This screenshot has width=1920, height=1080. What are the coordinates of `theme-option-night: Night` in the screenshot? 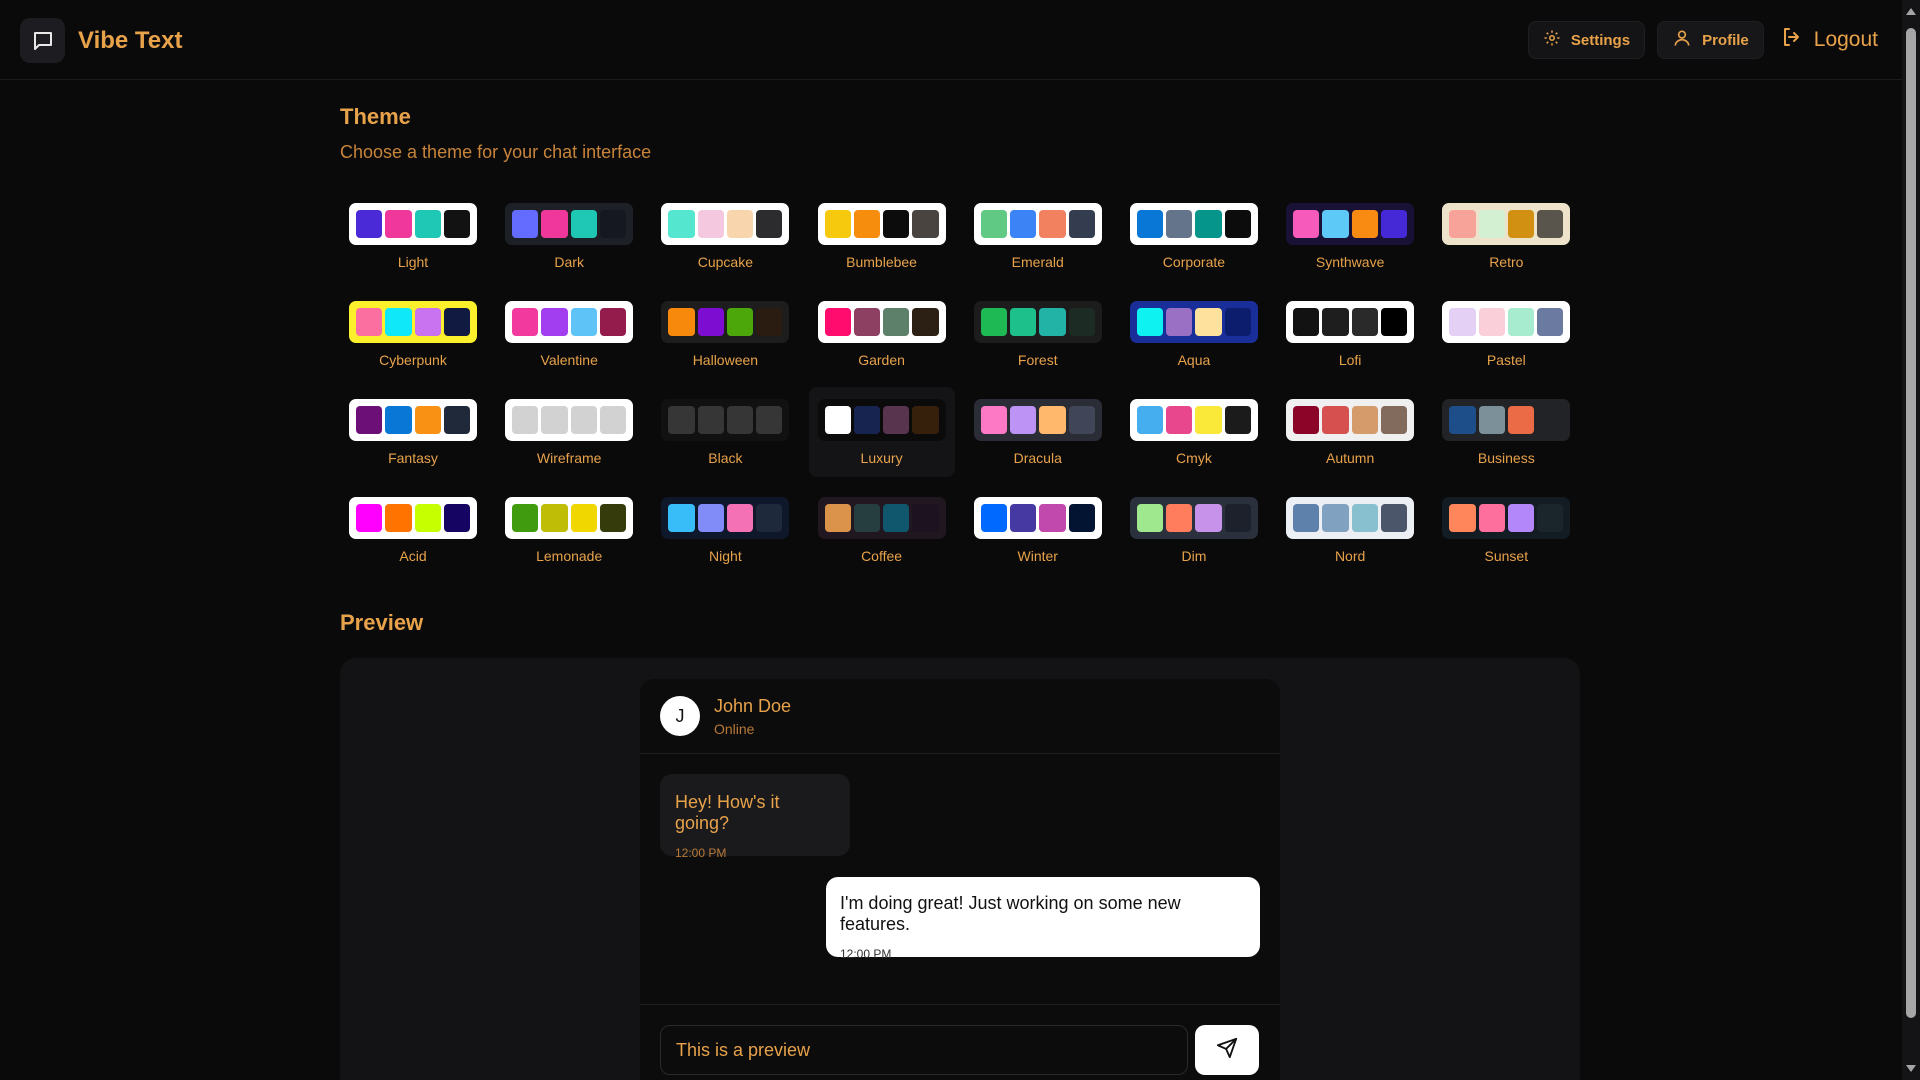 It's located at (725, 530).